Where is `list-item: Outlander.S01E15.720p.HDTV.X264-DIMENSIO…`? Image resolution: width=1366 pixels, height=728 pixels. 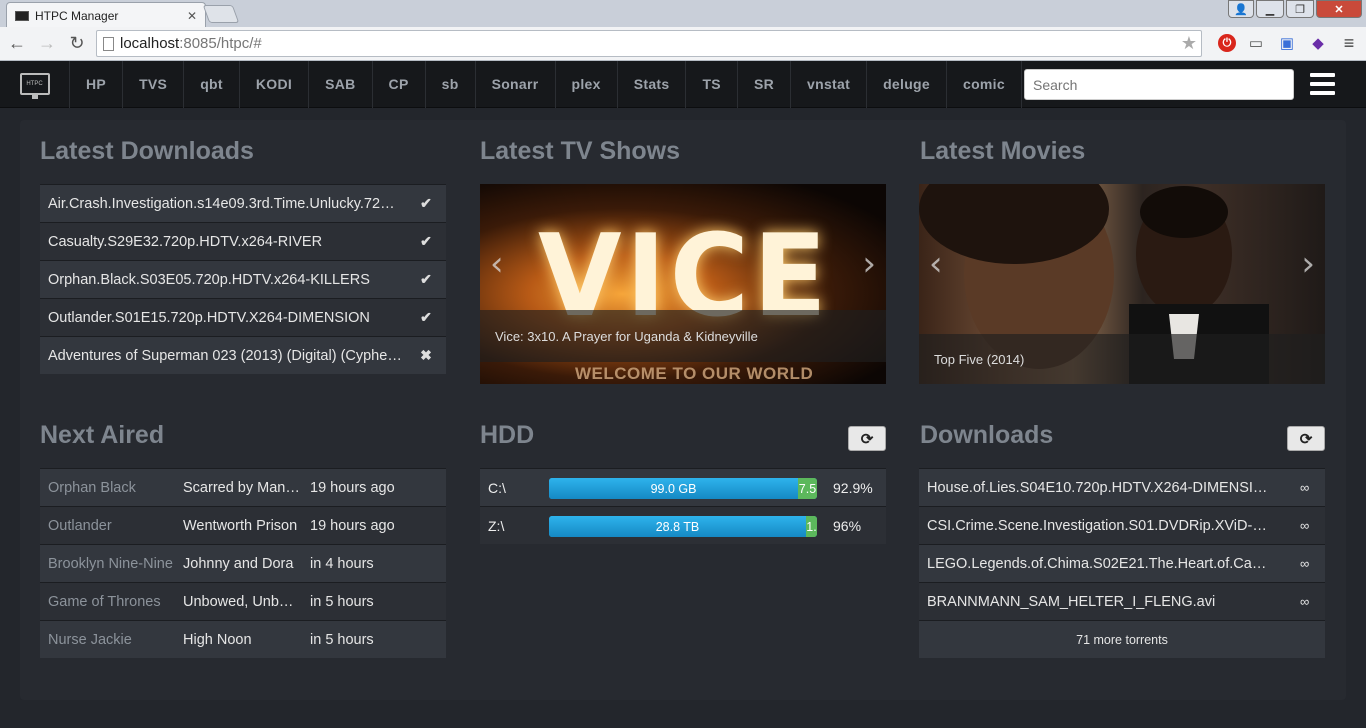 list-item: Outlander.S01E15.720p.HDTV.X264-DIMENSIO… is located at coordinates (243, 317).